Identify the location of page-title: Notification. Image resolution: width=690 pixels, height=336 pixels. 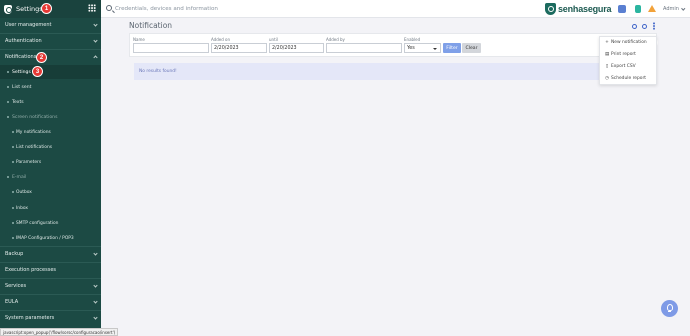
(151, 25).